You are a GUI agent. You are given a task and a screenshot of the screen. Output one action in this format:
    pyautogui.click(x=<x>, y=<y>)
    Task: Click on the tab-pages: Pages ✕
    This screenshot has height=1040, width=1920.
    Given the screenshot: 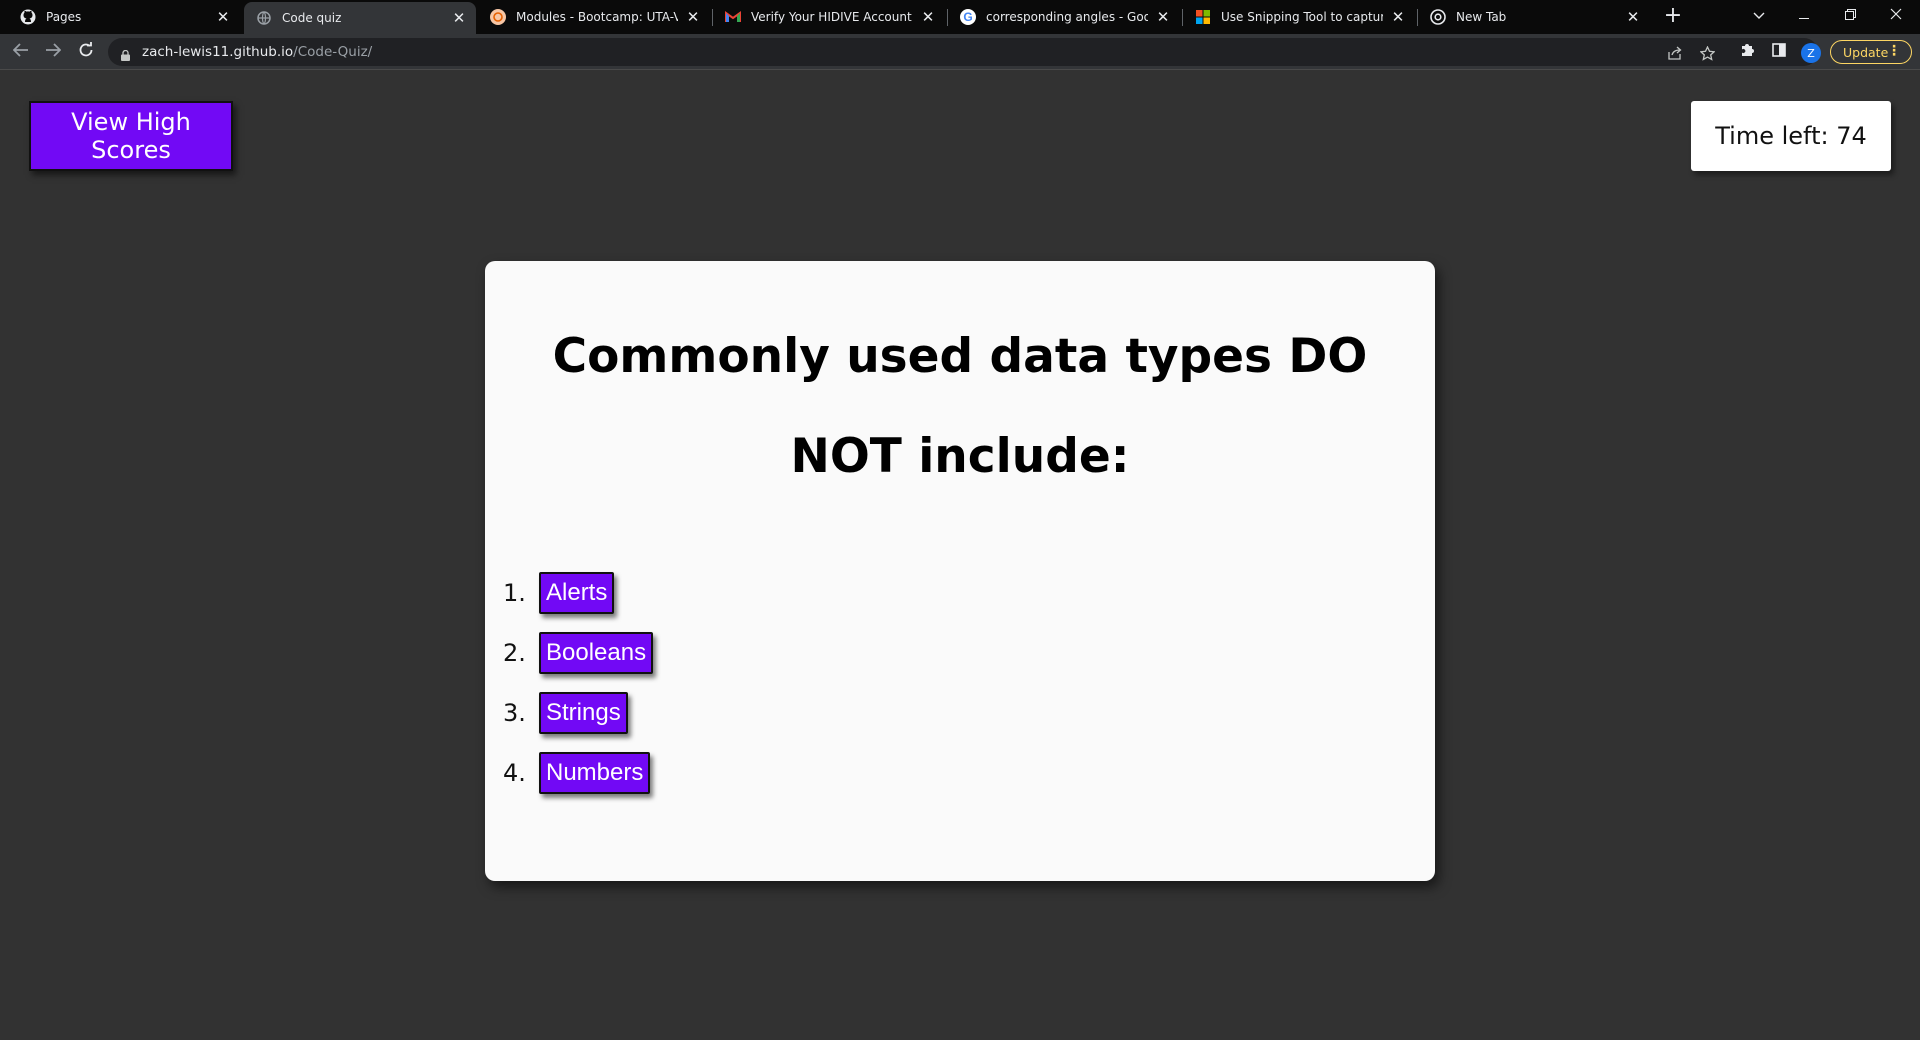 What is the action you would take?
    pyautogui.click(x=124, y=17)
    